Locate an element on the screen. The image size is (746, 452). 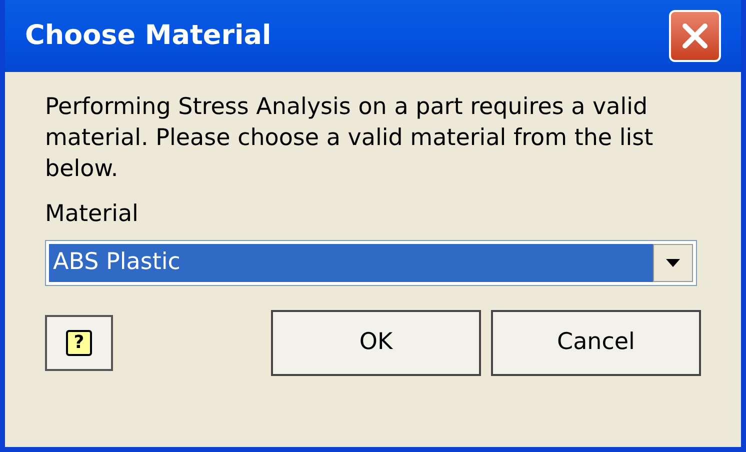
material-dropdown: ABS Plastic is located at coordinates (371, 263).